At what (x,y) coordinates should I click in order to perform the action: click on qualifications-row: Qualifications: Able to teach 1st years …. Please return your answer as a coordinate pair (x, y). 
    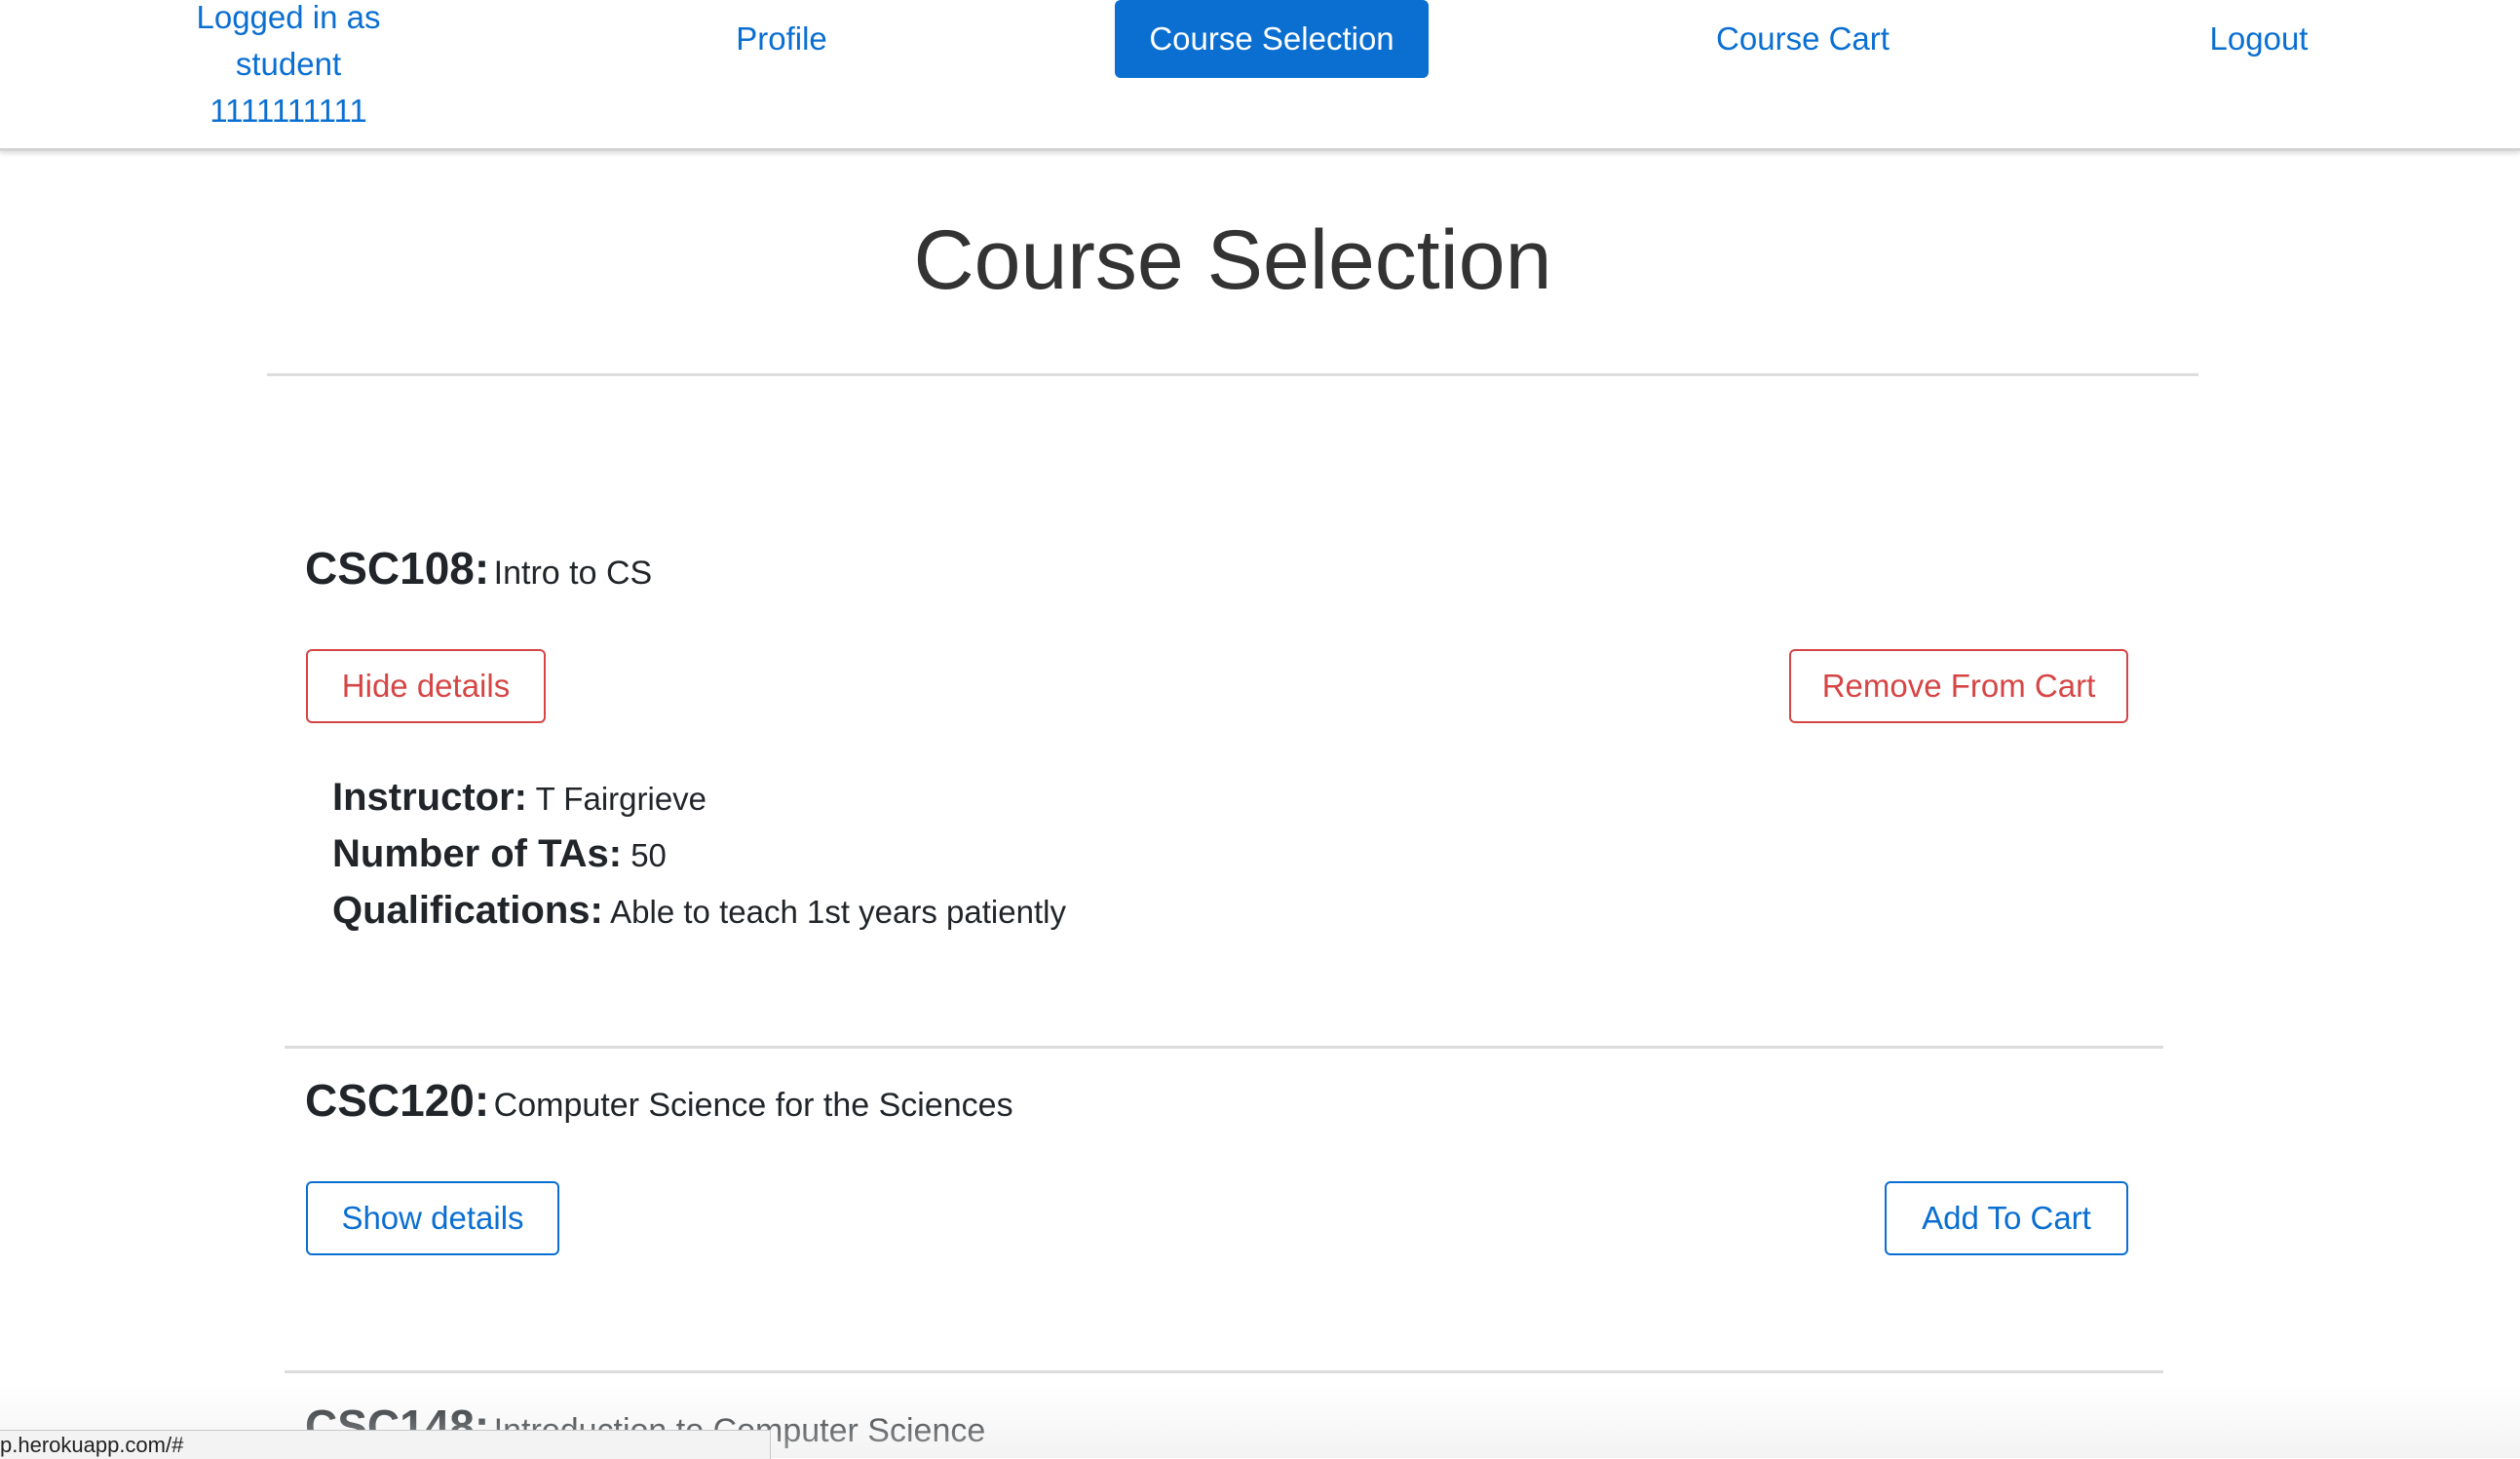
    Looking at the image, I should click on (699, 911).